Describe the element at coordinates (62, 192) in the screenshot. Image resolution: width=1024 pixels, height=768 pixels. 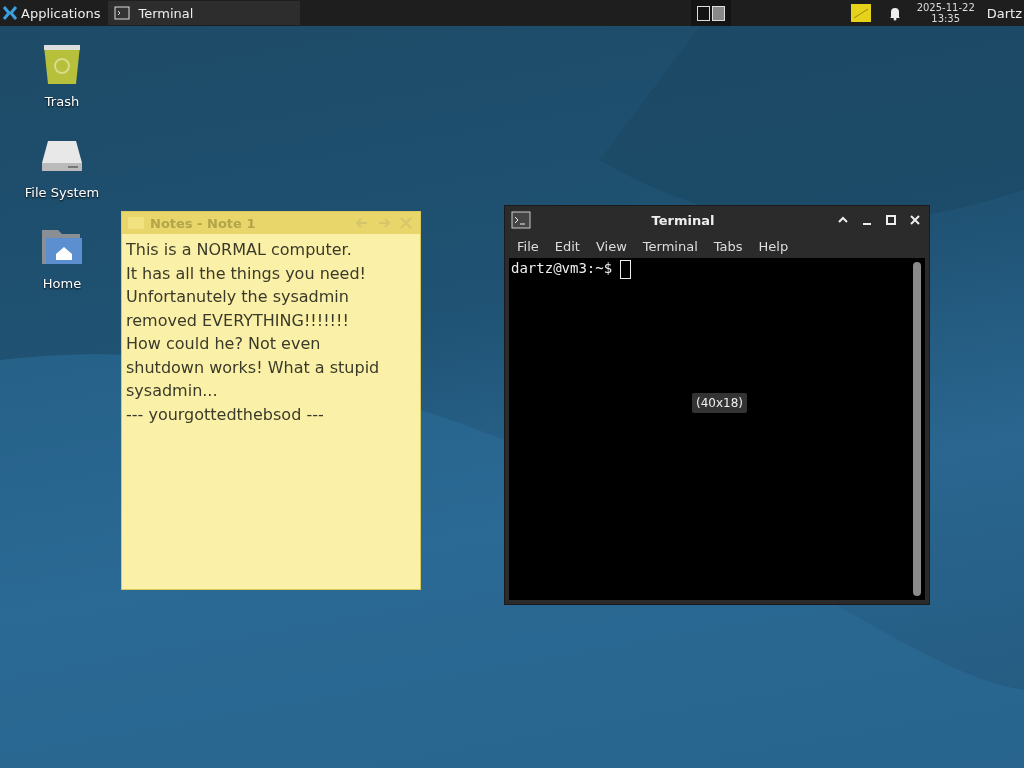
I see `icon-label: File System` at that location.